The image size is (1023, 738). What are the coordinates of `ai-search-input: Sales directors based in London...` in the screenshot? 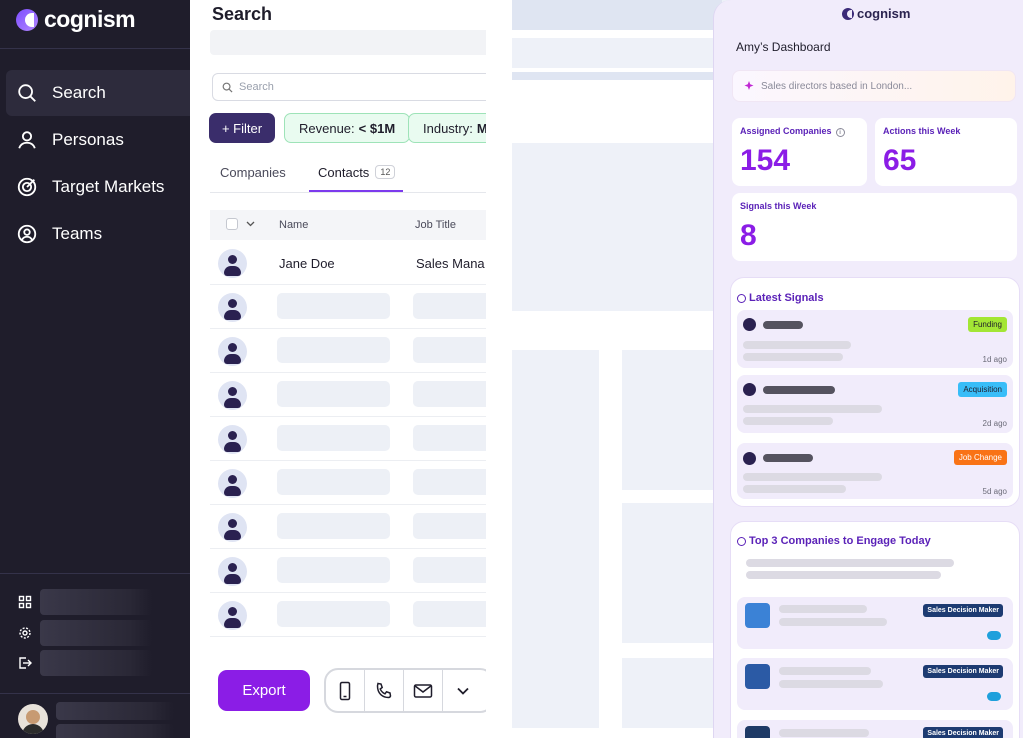 It's located at (874, 86).